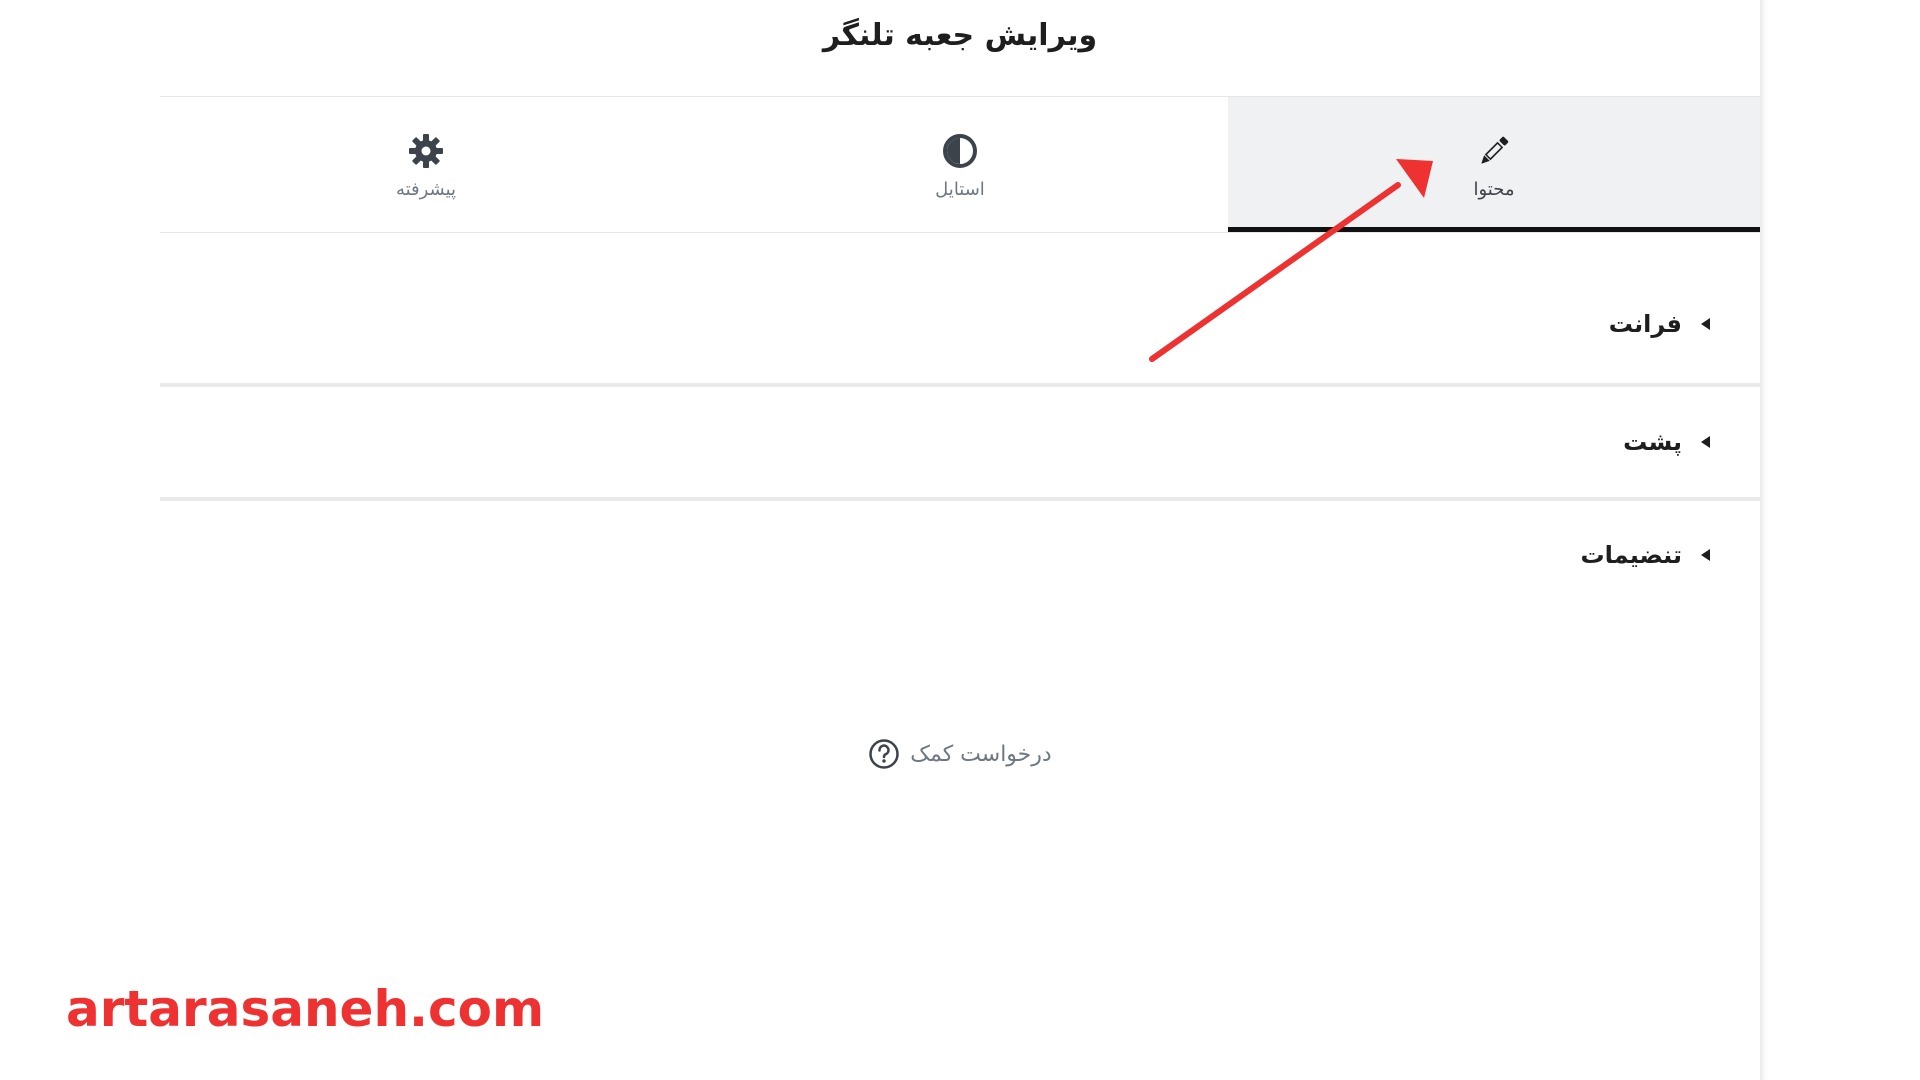  What do you see at coordinates (1495, 150) in the screenshot?
I see `pencil-icon` at bounding box center [1495, 150].